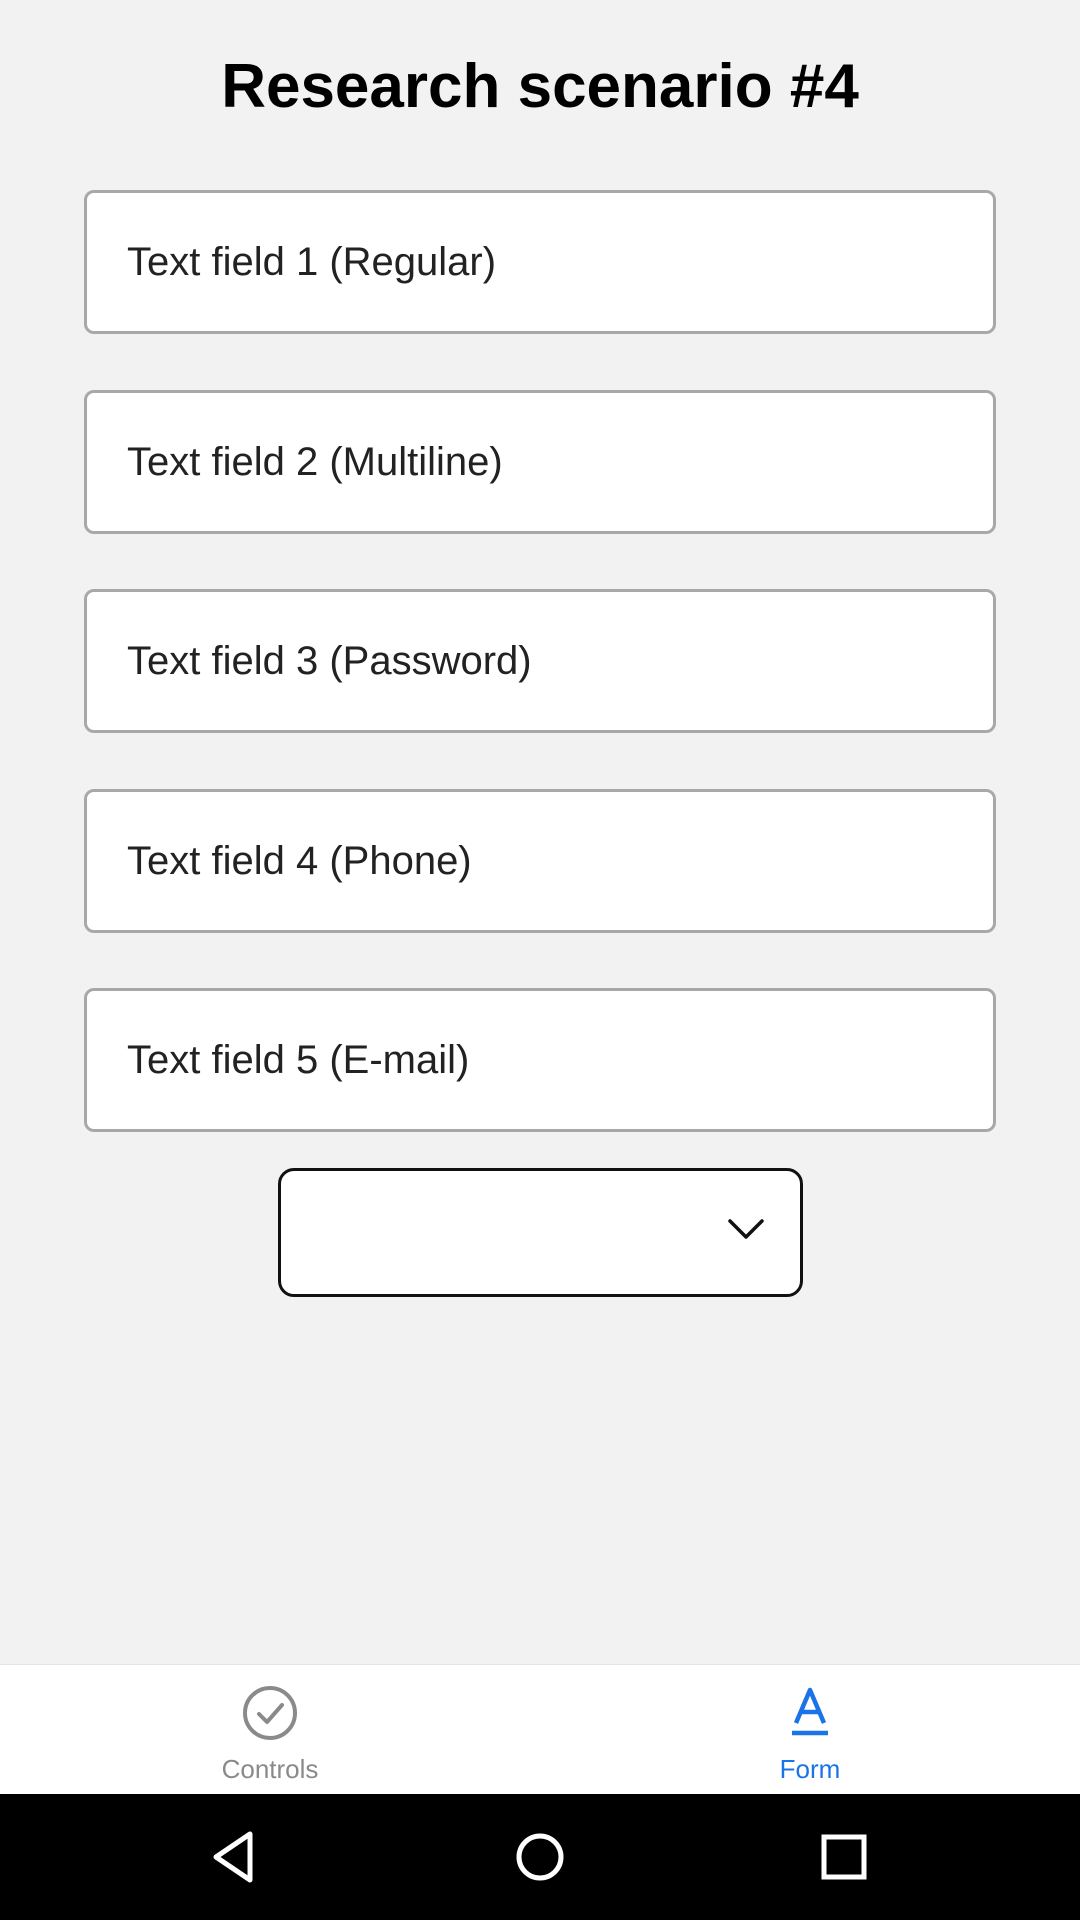 Image resolution: width=1080 pixels, height=1920 pixels. I want to click on text-field-phone: Text field 4 (Phone), so click(540, 861).